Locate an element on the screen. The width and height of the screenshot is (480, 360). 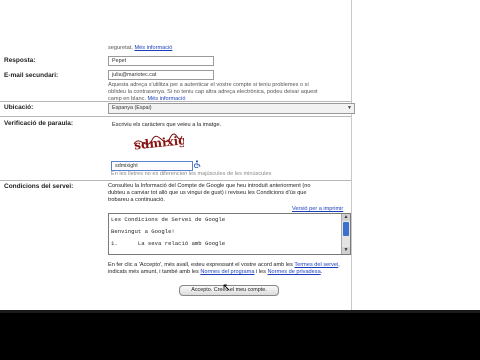
more-info-link-security: Més informació is located at coordinates (153, 48).